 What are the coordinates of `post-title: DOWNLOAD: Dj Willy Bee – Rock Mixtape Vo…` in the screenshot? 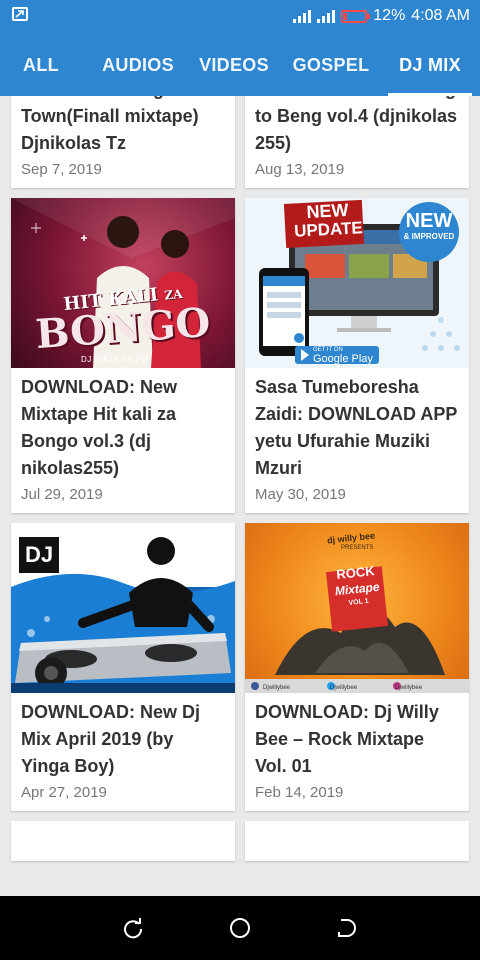 It's located at (347, 739).